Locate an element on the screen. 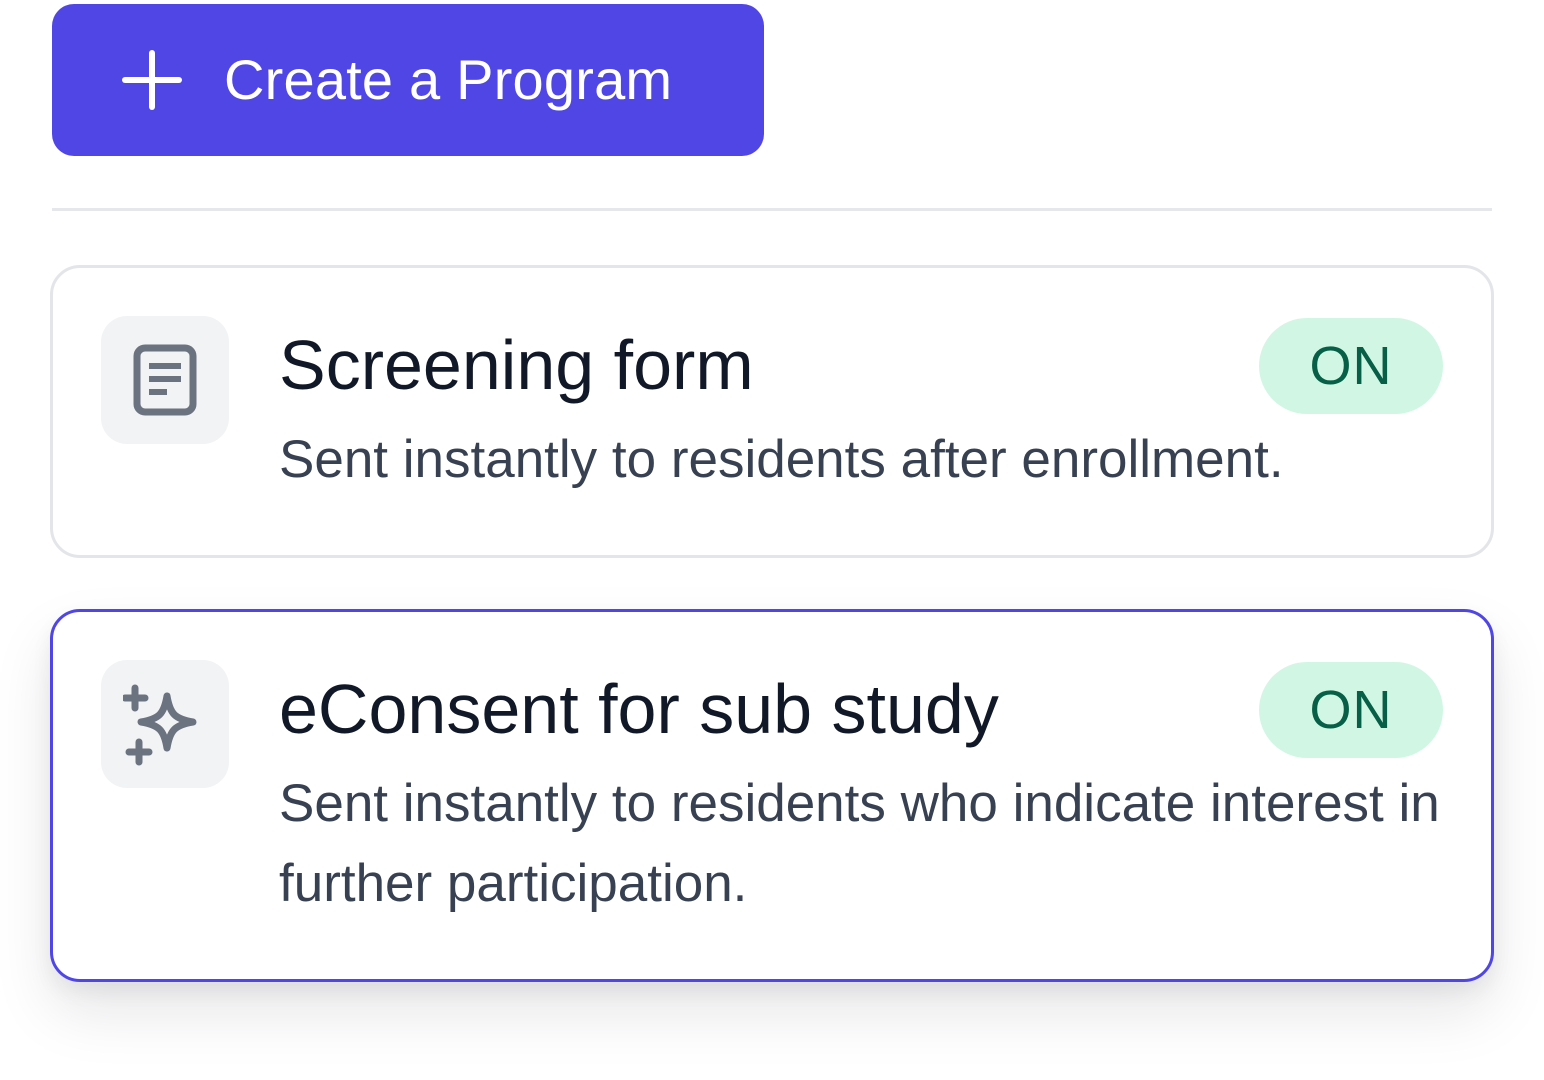  create-program-button: Create a Program is located at coordinates (408, 80).